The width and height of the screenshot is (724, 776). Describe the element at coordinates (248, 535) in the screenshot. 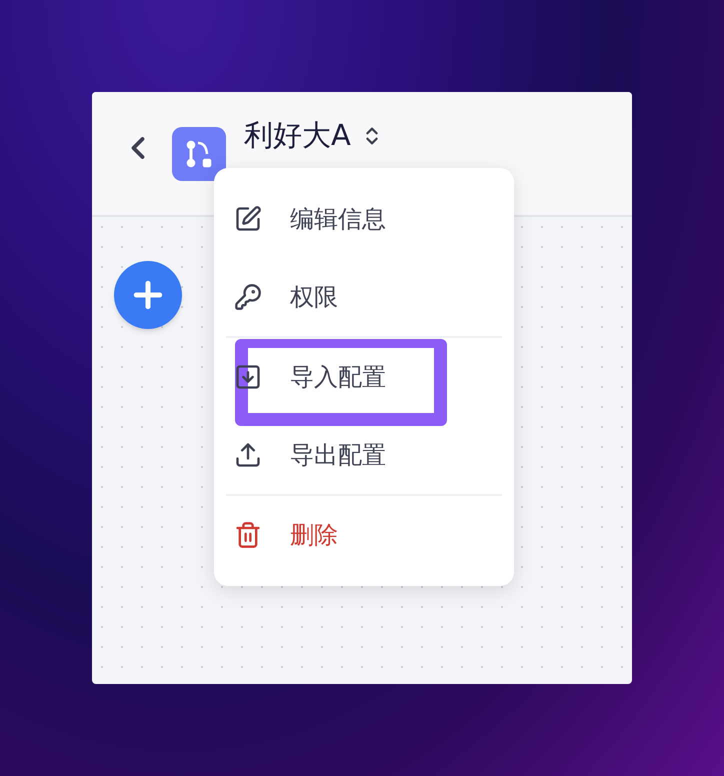

I see `trash-icon` at that location.